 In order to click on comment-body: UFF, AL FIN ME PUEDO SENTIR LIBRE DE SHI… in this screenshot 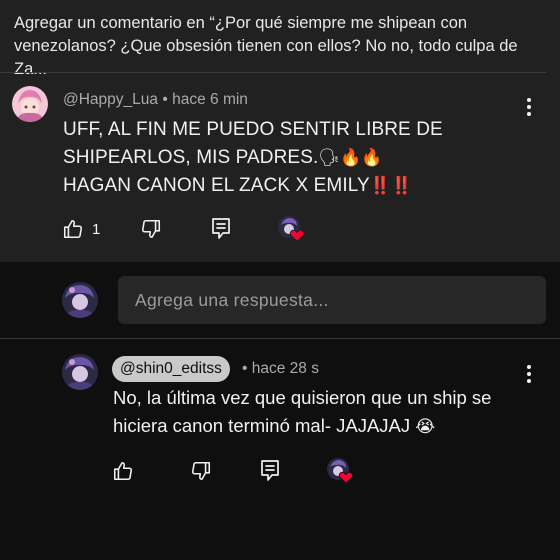, I will do `click(278, 158)`.